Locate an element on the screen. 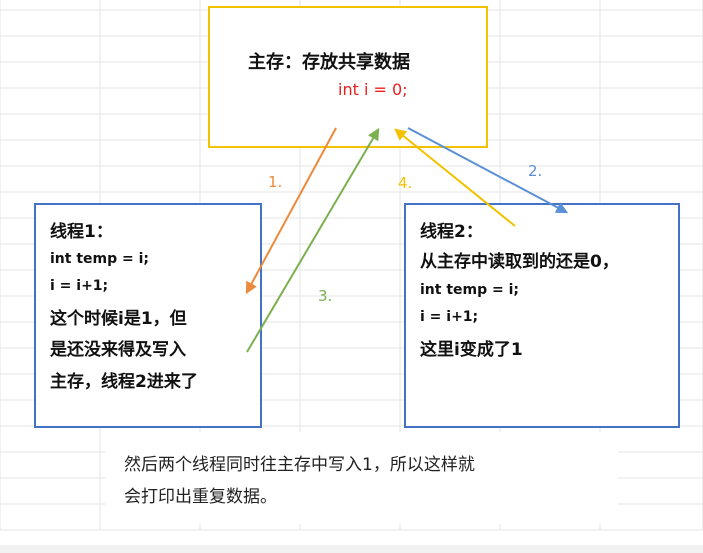 Image resolution: width=703 pixels, height=553 pixels. thread2-line: i = i+1; is located at coordinates (449, 317).